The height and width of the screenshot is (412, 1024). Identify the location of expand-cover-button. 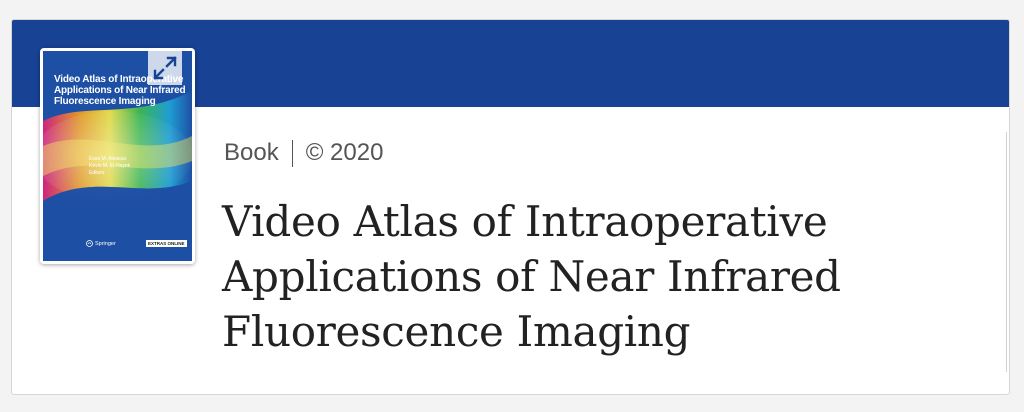
(165, 68).